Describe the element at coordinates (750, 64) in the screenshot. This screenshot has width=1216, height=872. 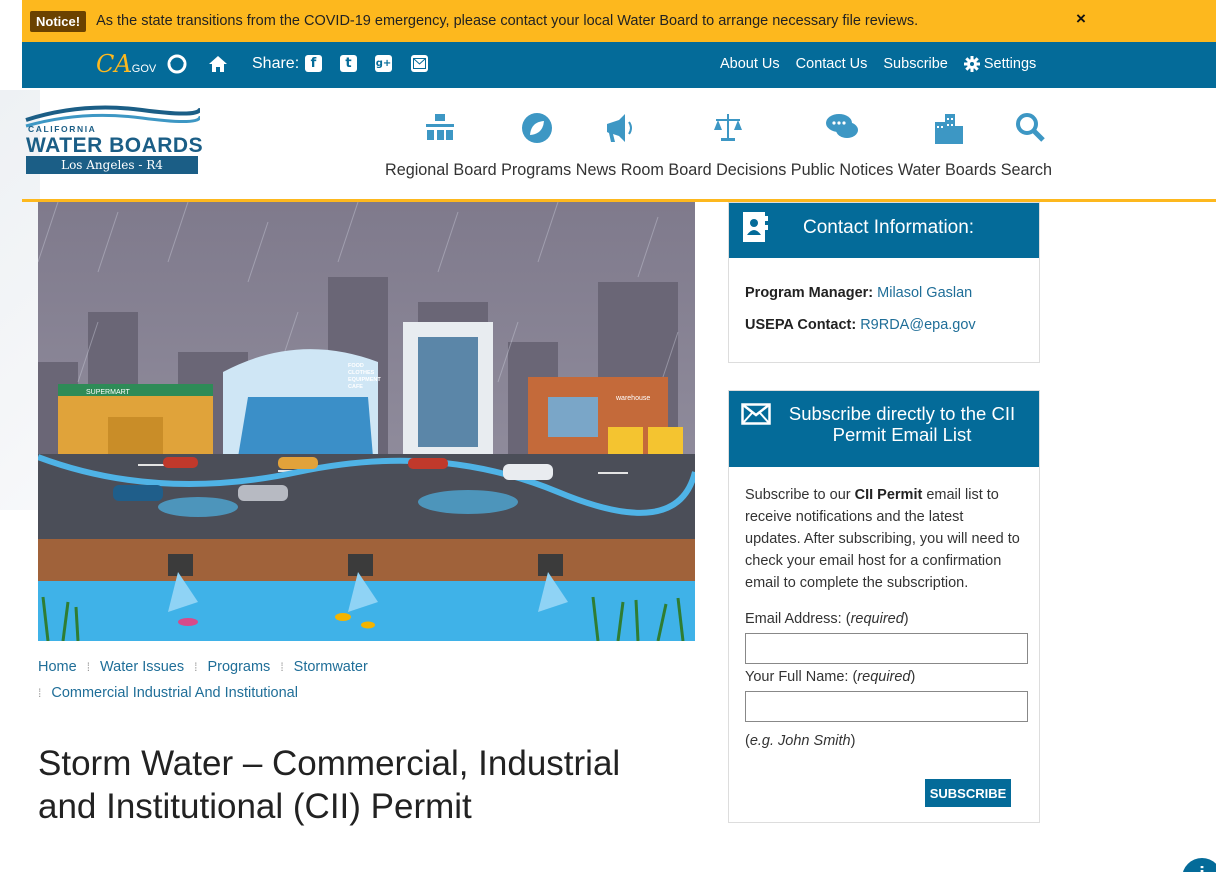
I see `about-us-link: About Us` at that location.